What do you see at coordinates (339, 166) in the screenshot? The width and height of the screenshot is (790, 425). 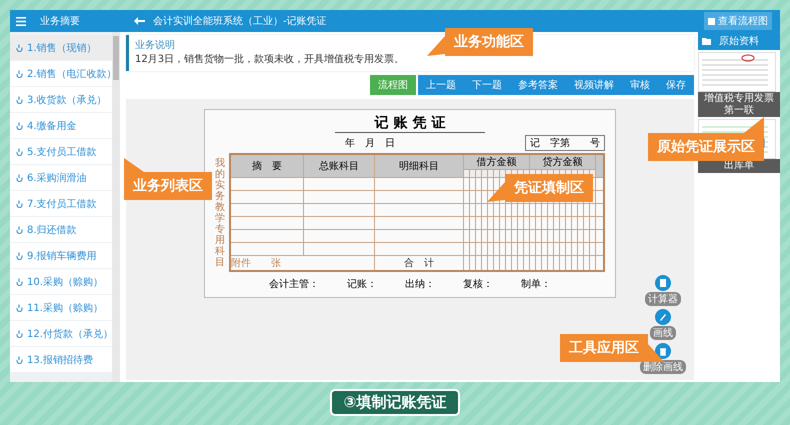 I see `column-header: 总账科目` at bounding box center [339, 166].